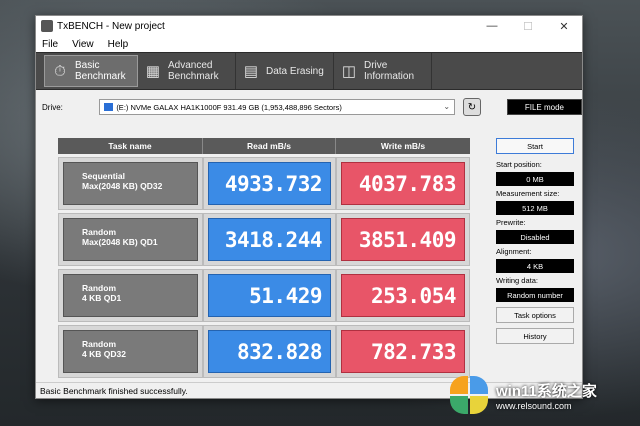 This screenshot has height=426, width=640. What do you see at coordinates (528, 26) in the screenshot?
I see `maximize-icon: ☐` at bounding box center [528, 26].